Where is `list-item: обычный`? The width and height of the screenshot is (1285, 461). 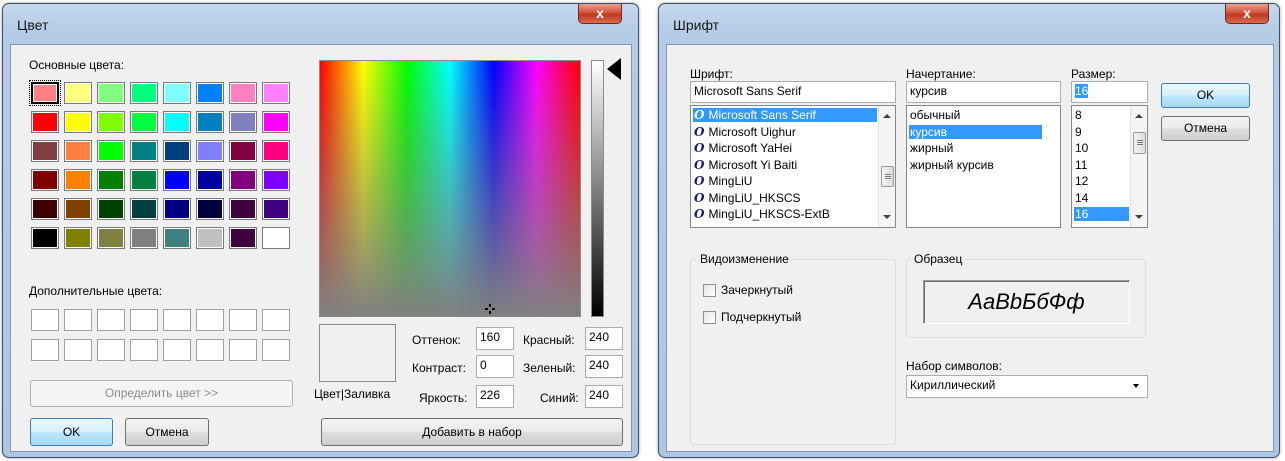 list-item: обычный is located at coordinates (975, 115).